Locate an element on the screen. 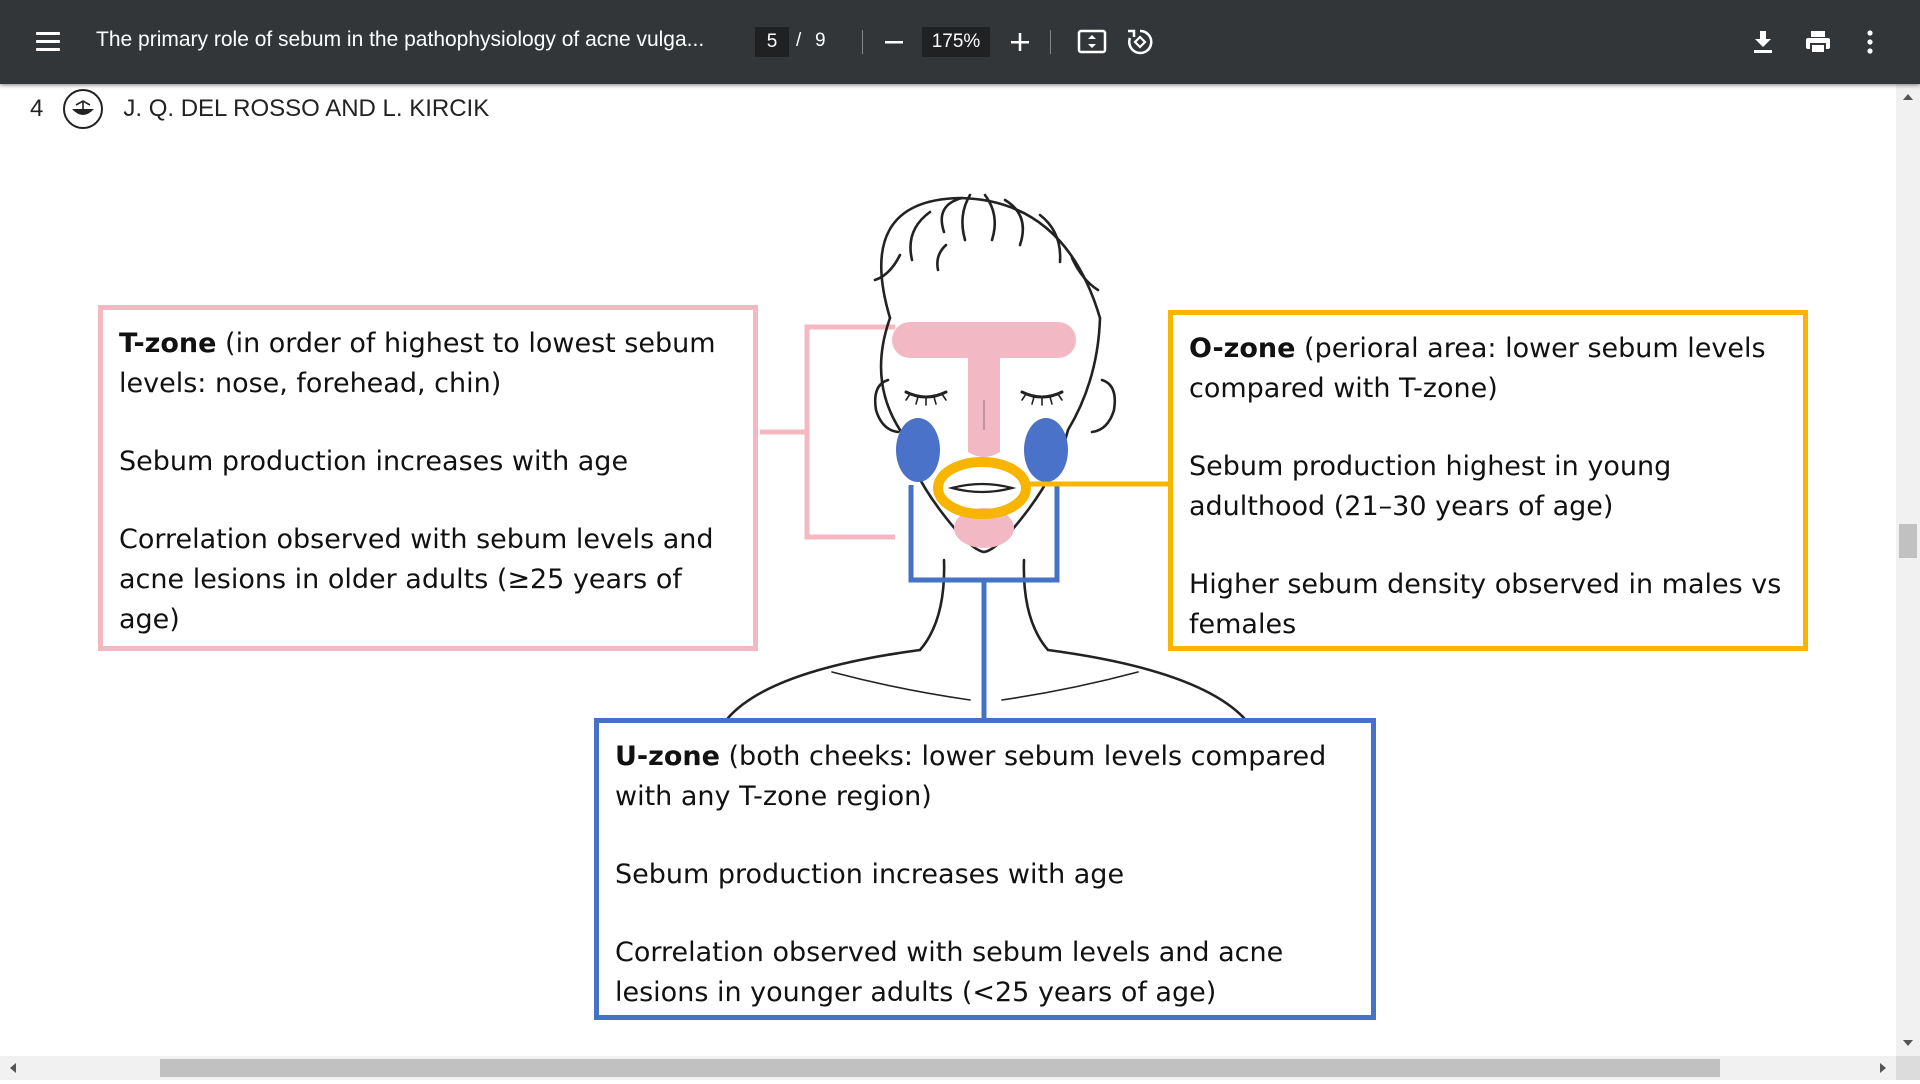 This screenshot has height=1084, width=1920. zoom-out-button is located at coordinates (894, 42).